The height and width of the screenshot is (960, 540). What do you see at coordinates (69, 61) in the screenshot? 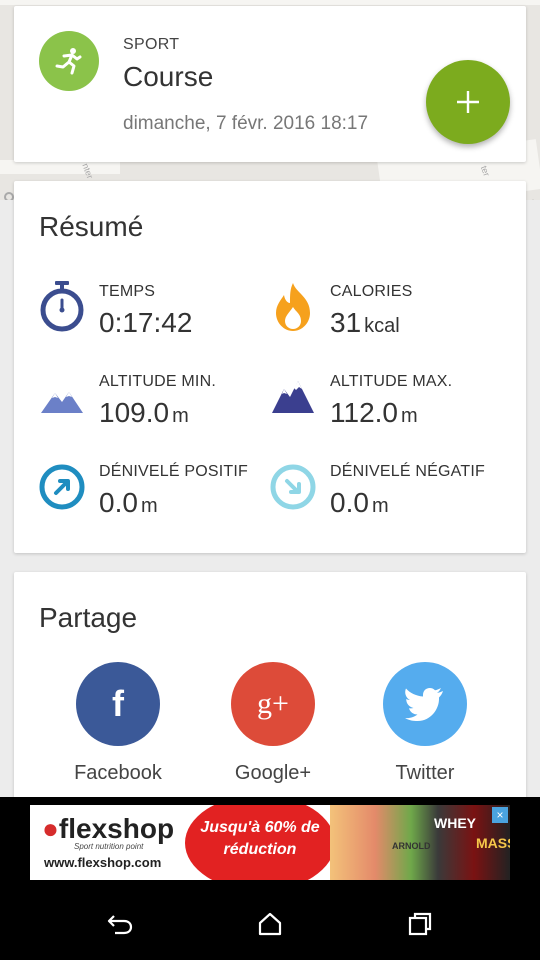
I see `running-icon` at bounding box center [69, 61].